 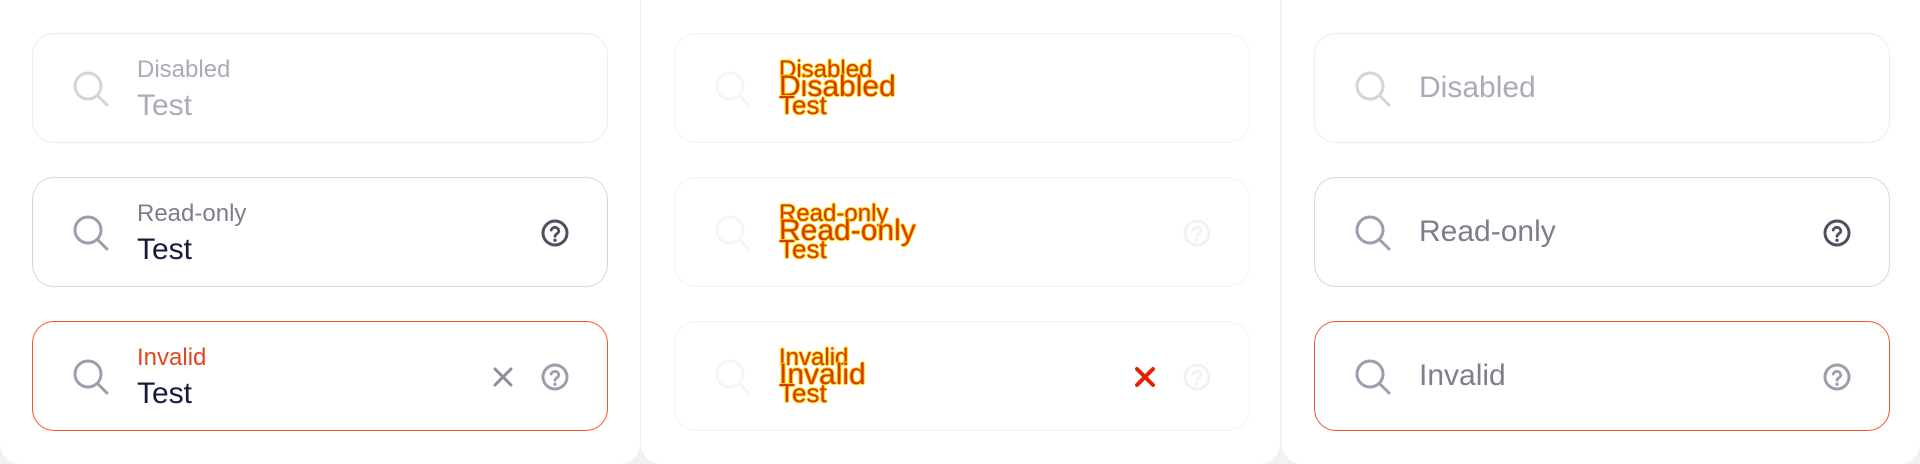 I want to click on search-field-invalid-glitched: Invalid Invalid Test, so click(x=962, y=376).